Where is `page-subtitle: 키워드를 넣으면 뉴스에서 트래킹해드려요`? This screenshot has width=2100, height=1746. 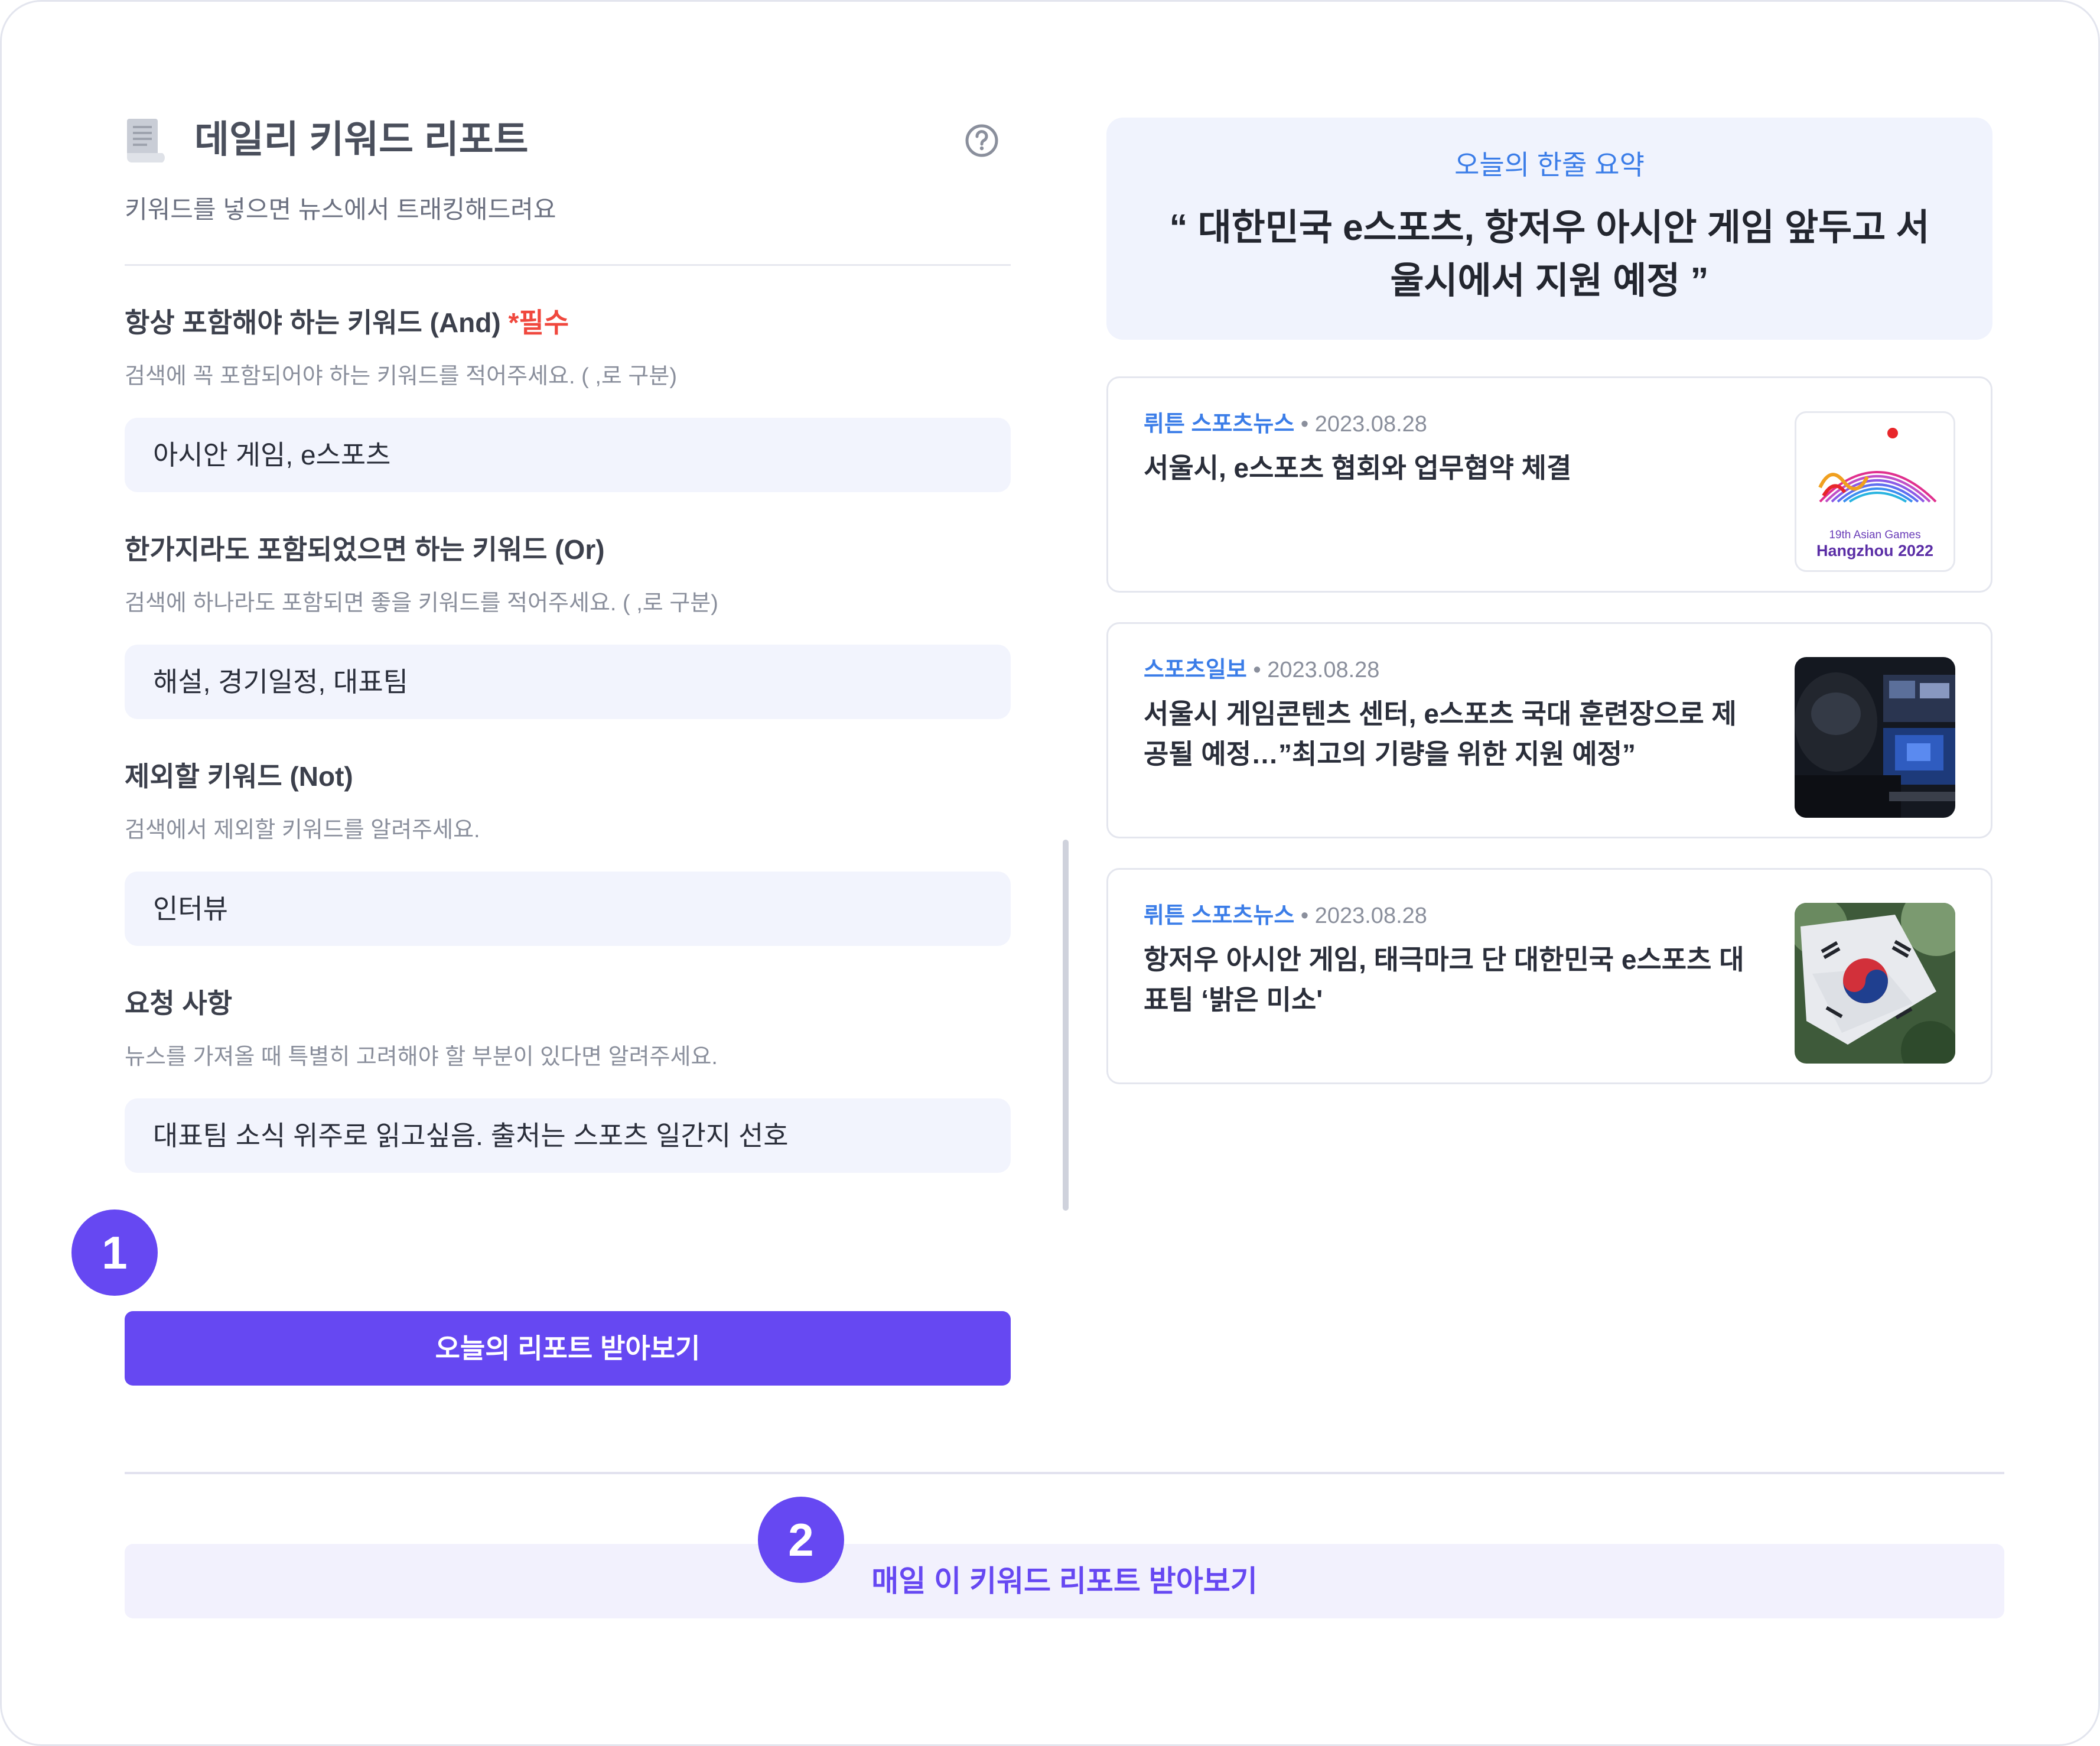 page-subtitle: 키워드를 넣으면 뉴스에서 트래킹해드려요 is located at coordinates (340, 209).